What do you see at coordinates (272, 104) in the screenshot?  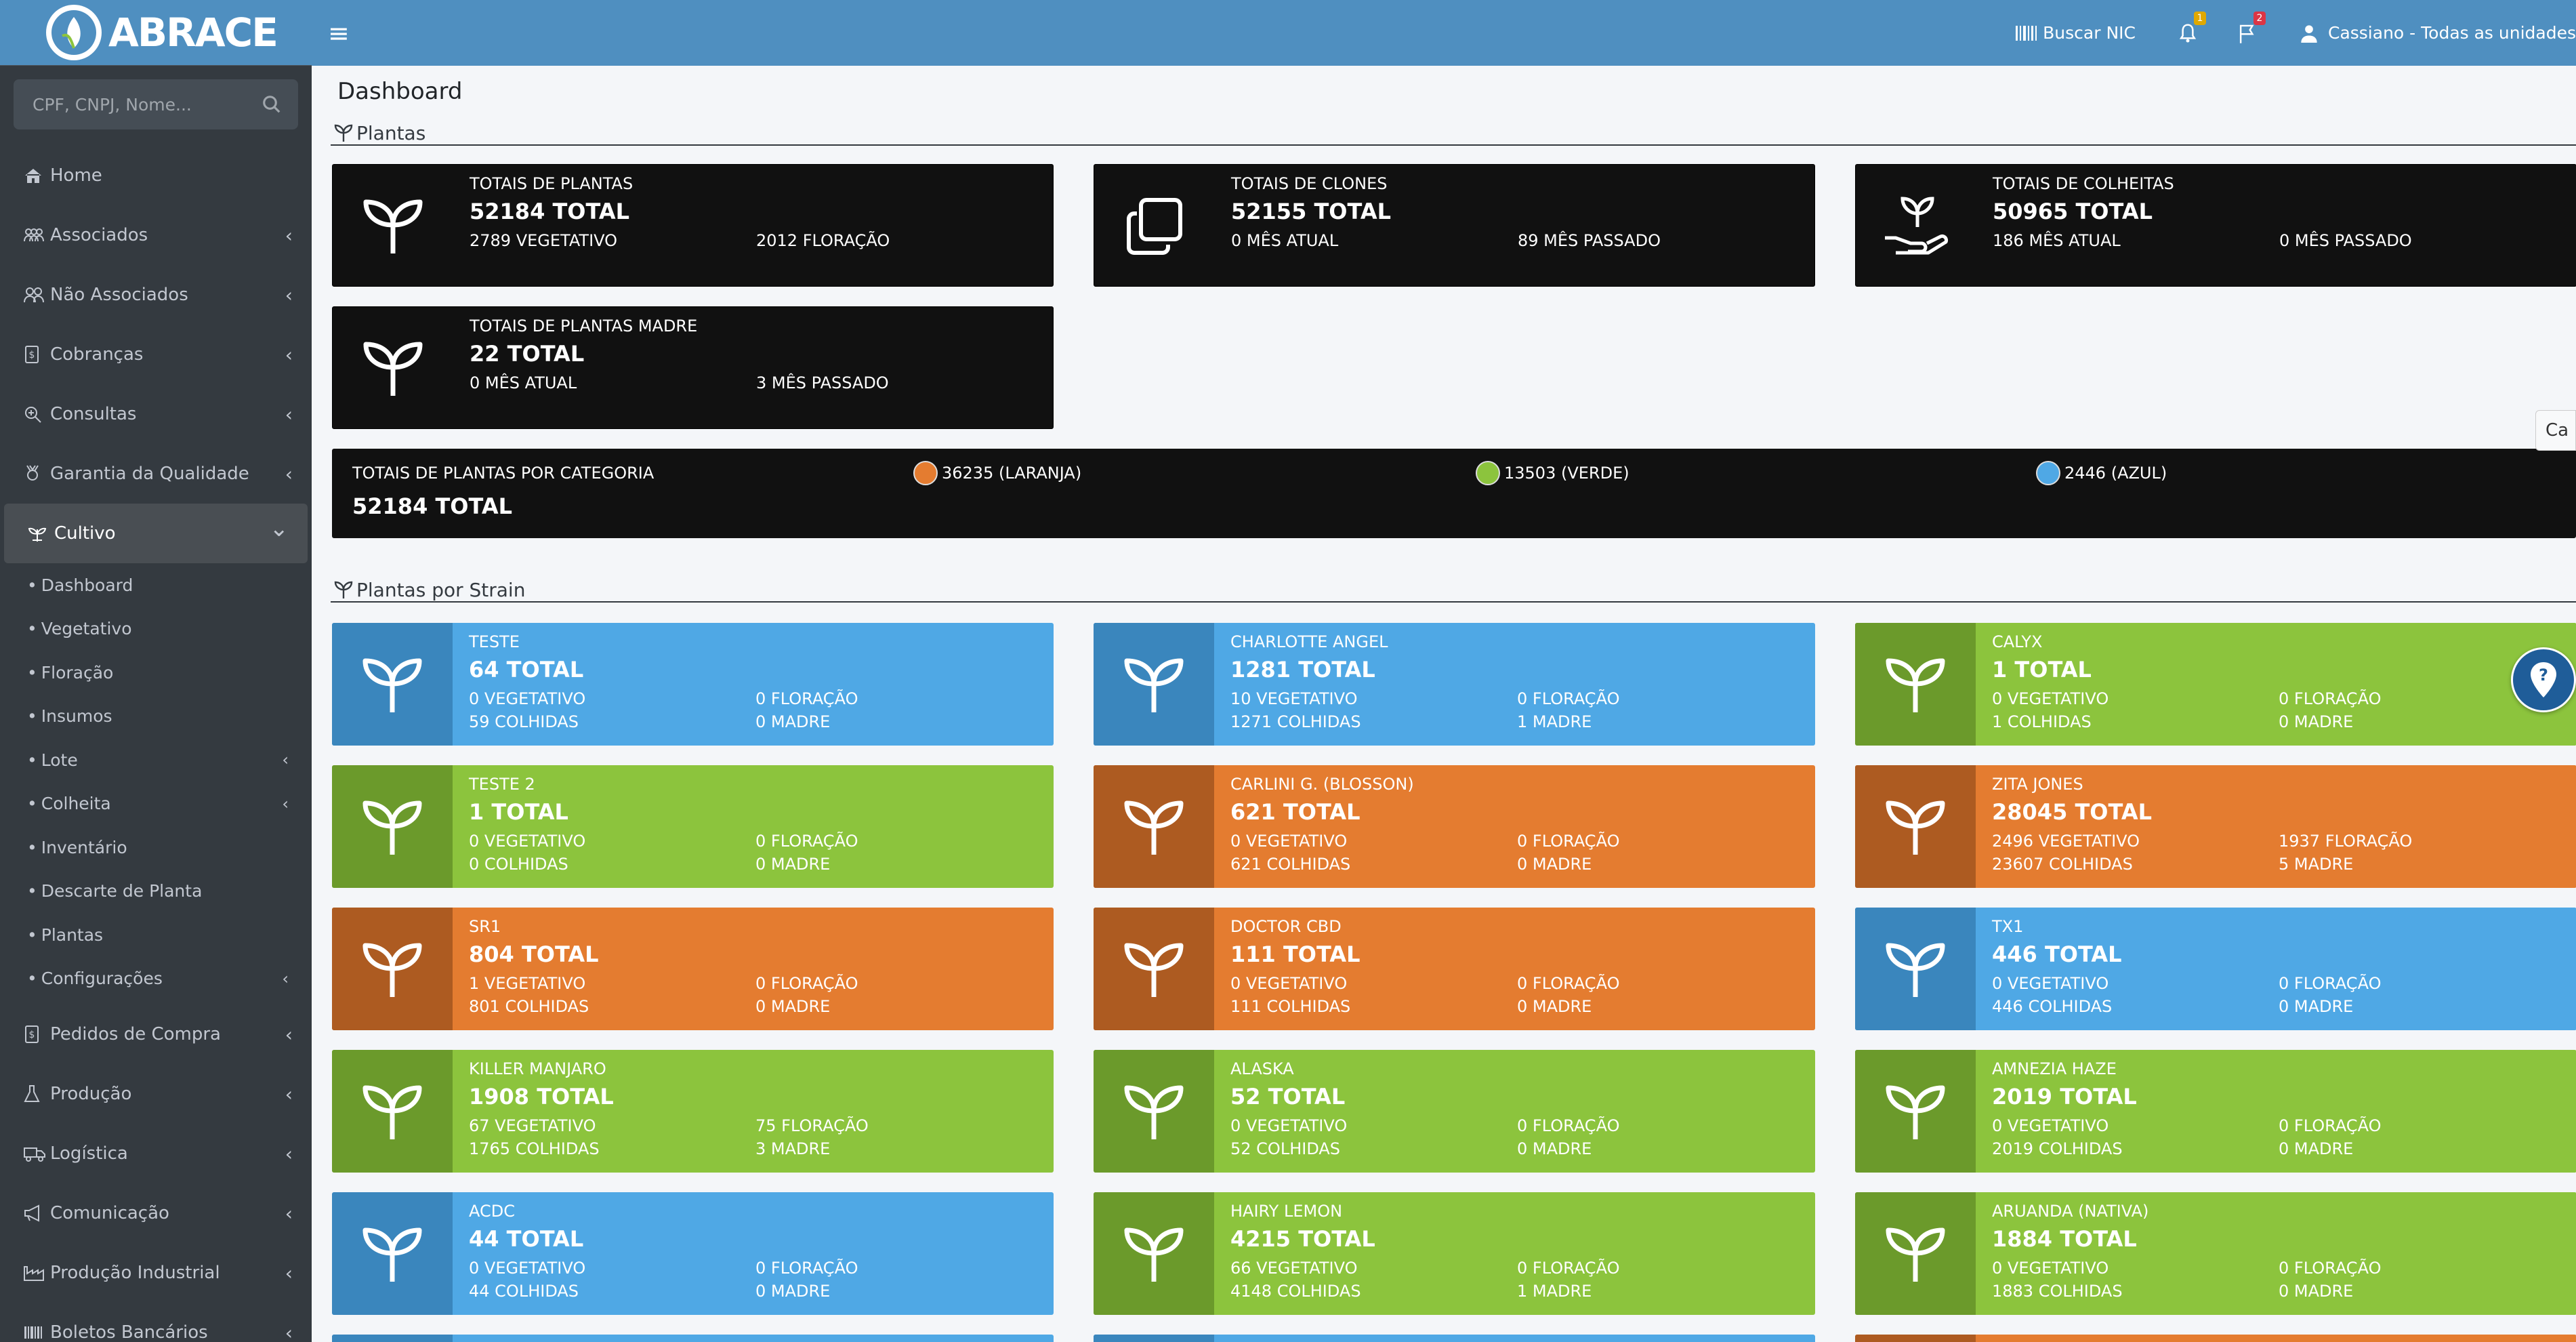 I see `search-icon` at bounding box center [272, 104].